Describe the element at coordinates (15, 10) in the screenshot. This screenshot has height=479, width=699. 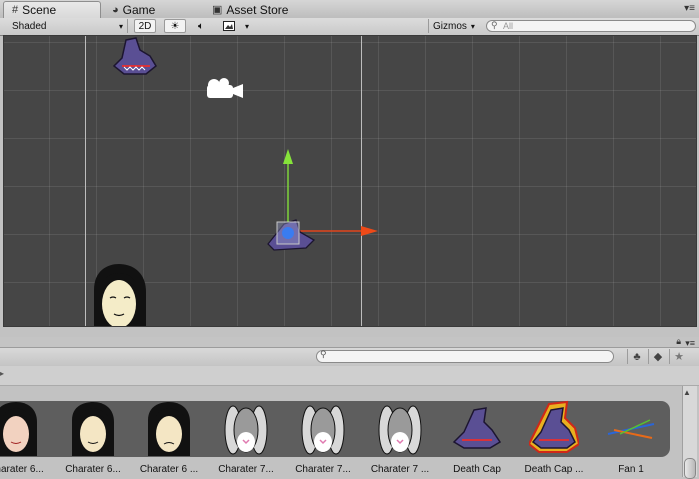
I see `grid-icon: #` at that location.